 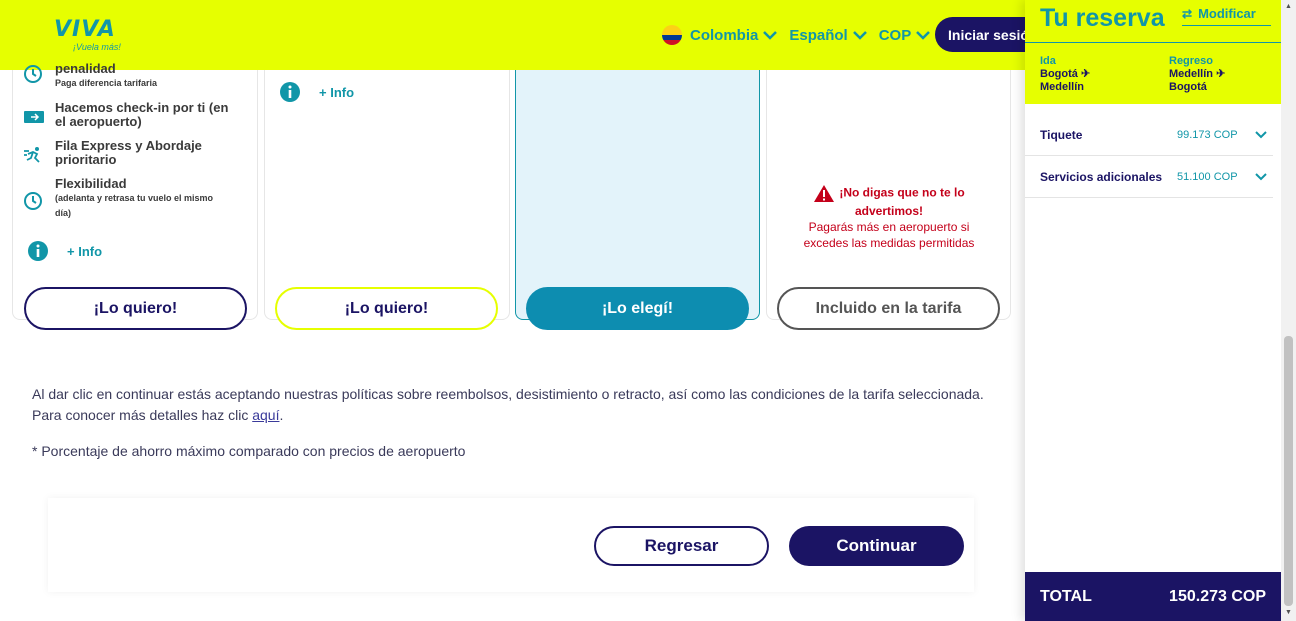 I want to click on modify-link: ⇄ Modificar, so click(x=1226, y=16).